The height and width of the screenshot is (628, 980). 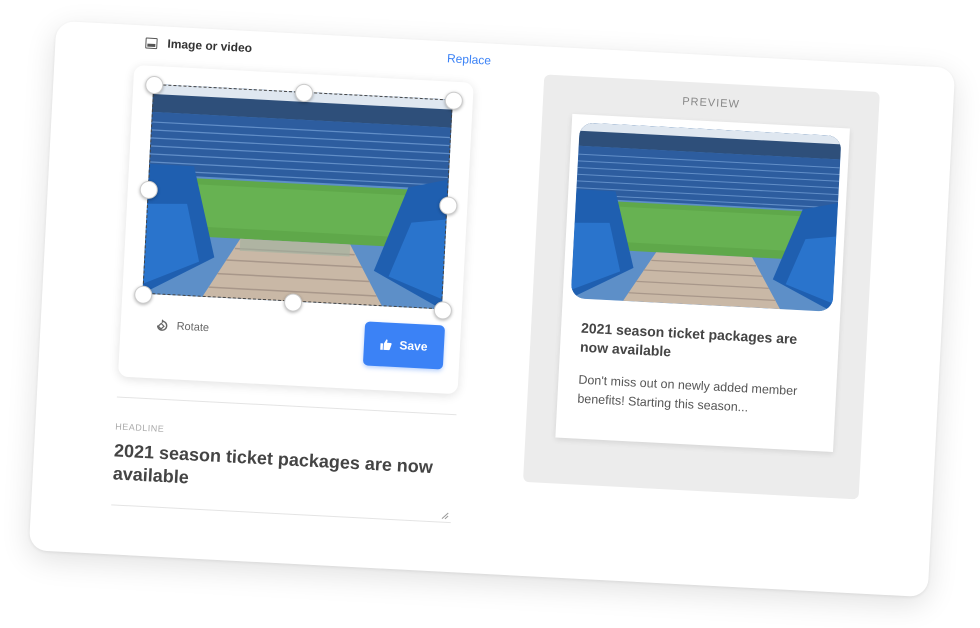 I want to click on replace-link: Replace, so click(x=469, y=59).